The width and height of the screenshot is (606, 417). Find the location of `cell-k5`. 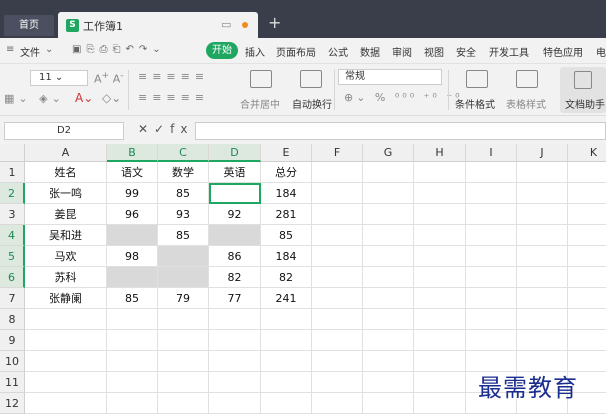

cell-k5 is located at coordinates (587, 256).